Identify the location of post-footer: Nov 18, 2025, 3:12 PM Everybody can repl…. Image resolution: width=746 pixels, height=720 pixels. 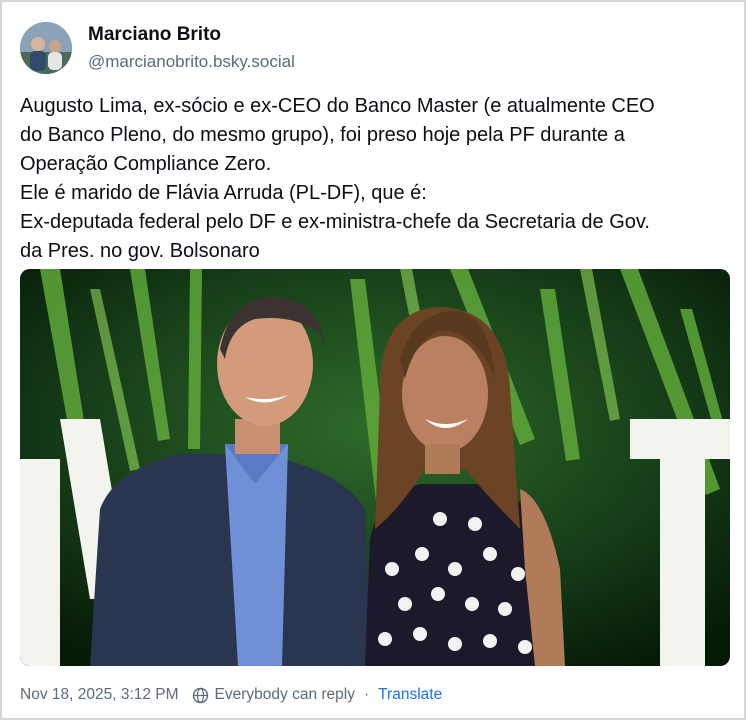
(231, 695).